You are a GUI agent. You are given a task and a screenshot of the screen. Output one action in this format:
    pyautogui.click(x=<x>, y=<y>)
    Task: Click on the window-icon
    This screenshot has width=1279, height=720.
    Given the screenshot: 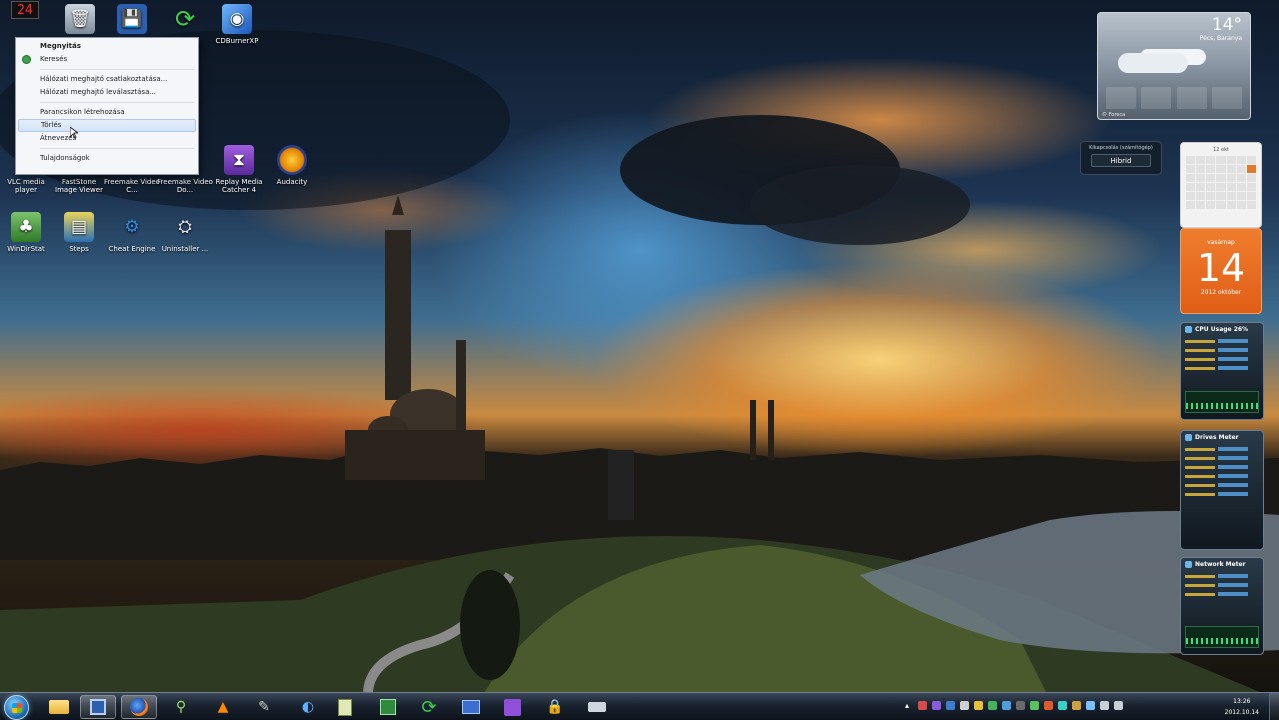 What is the action you would take?
    pyautogui.click(x=597, y=707)
    